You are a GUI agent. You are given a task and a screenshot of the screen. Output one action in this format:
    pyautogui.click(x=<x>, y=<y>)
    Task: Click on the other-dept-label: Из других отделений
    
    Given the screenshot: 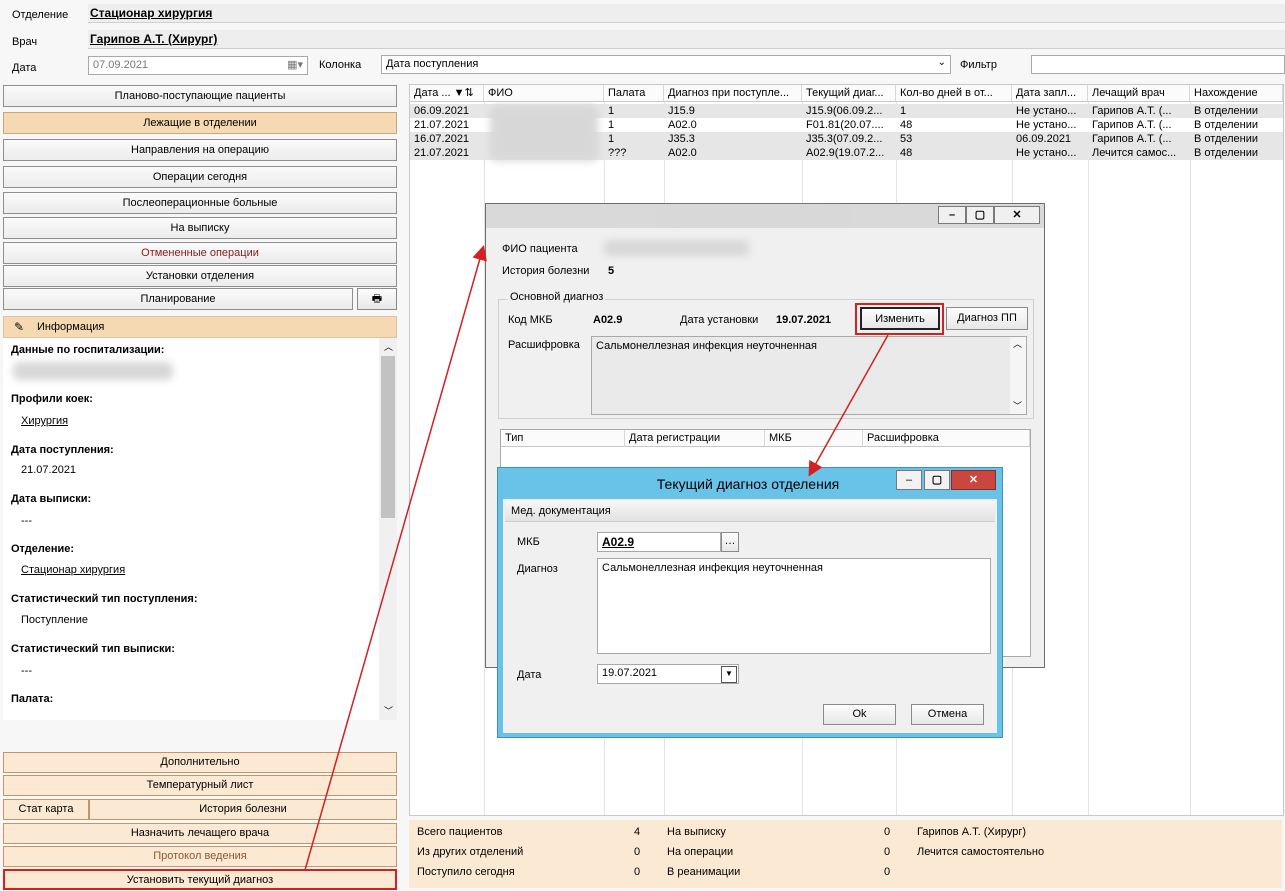 What is the action you would take?
    pyautogui.click(x=470, y=852)
    